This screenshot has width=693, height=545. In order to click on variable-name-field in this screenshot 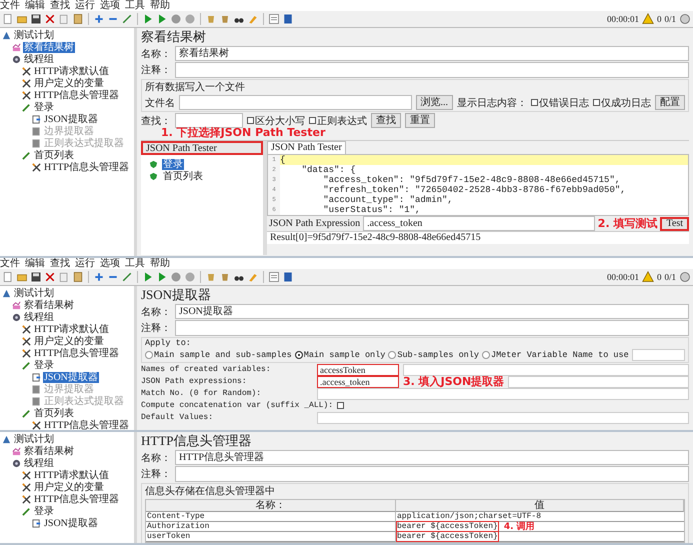, I will do `click(658, 355)`.